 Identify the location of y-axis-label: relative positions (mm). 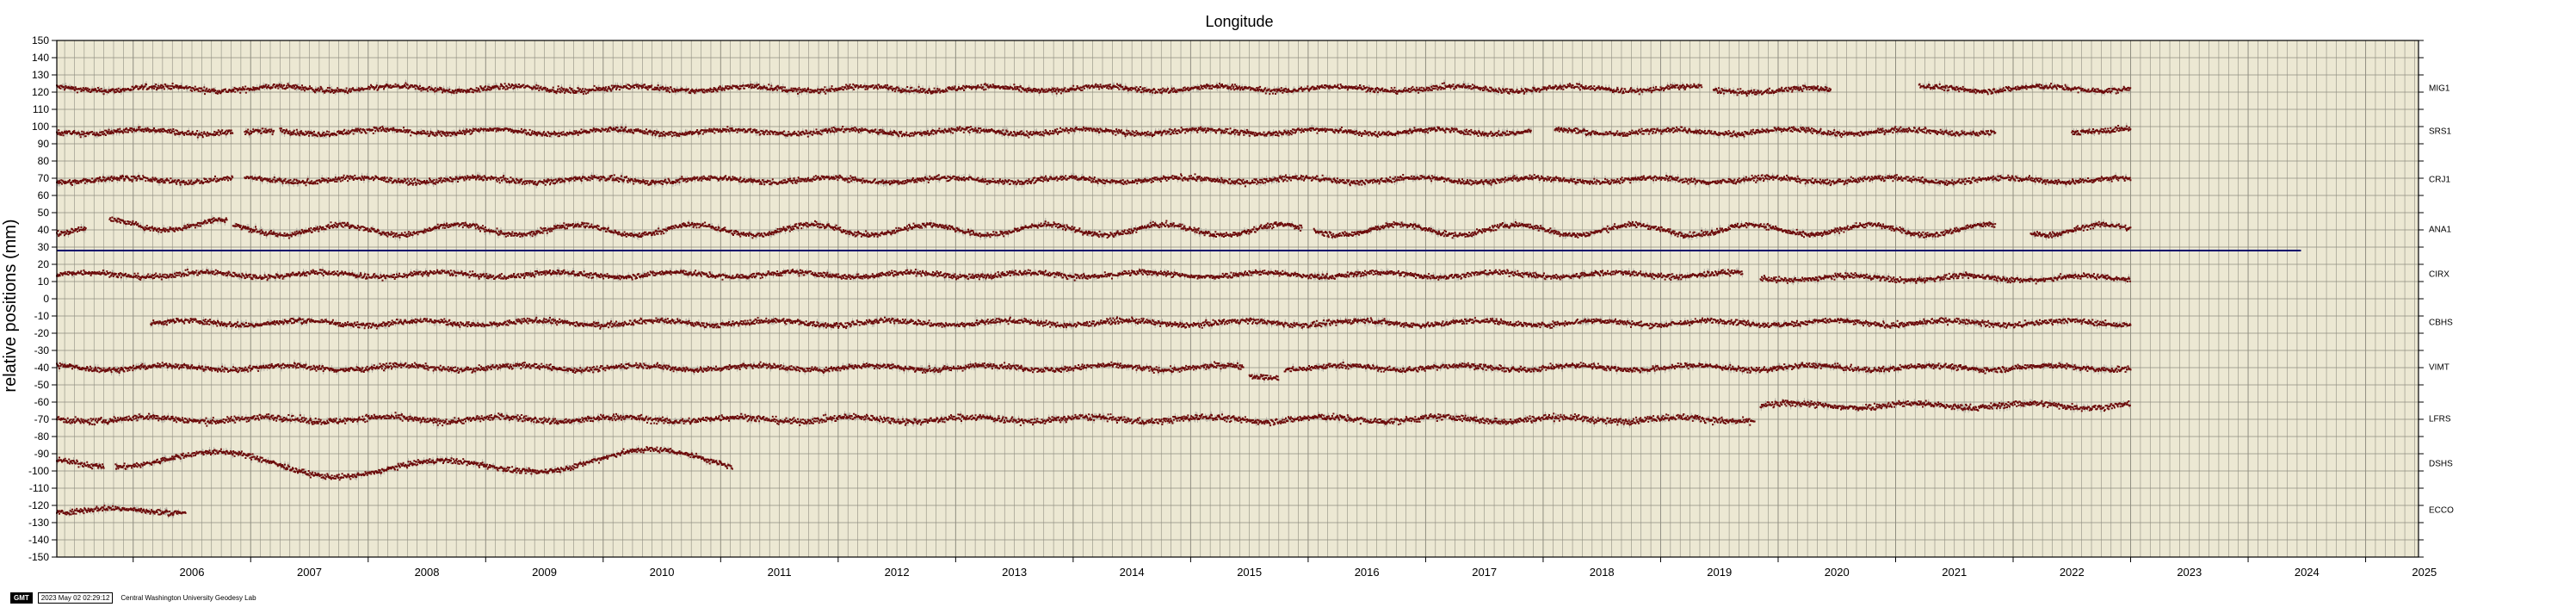
(10, 305).